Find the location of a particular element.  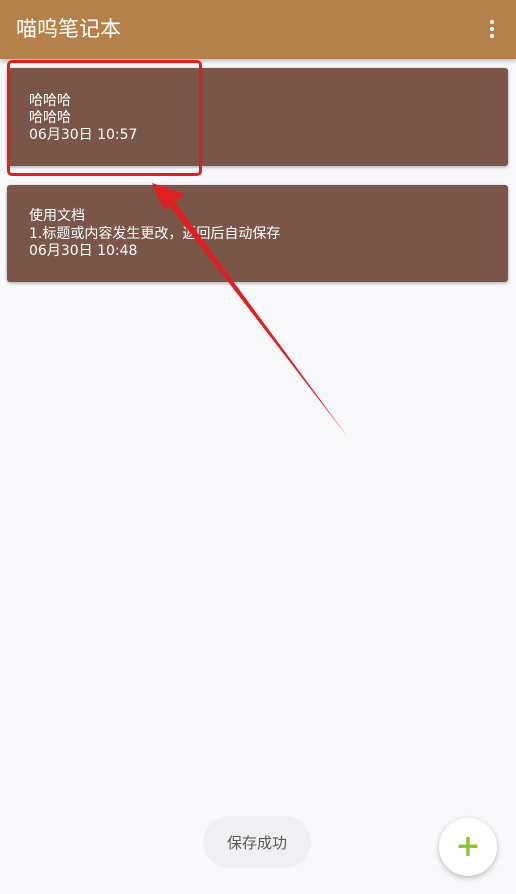

app-bar: 喵呜笔记本 is located at coordinates (258, 29).